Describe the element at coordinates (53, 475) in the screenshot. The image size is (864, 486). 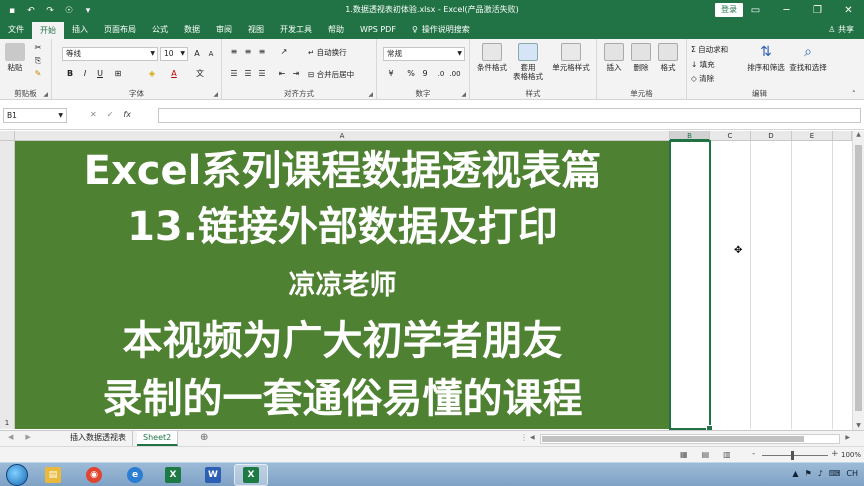
I see `taskbar-explorer: ▤` at that location.